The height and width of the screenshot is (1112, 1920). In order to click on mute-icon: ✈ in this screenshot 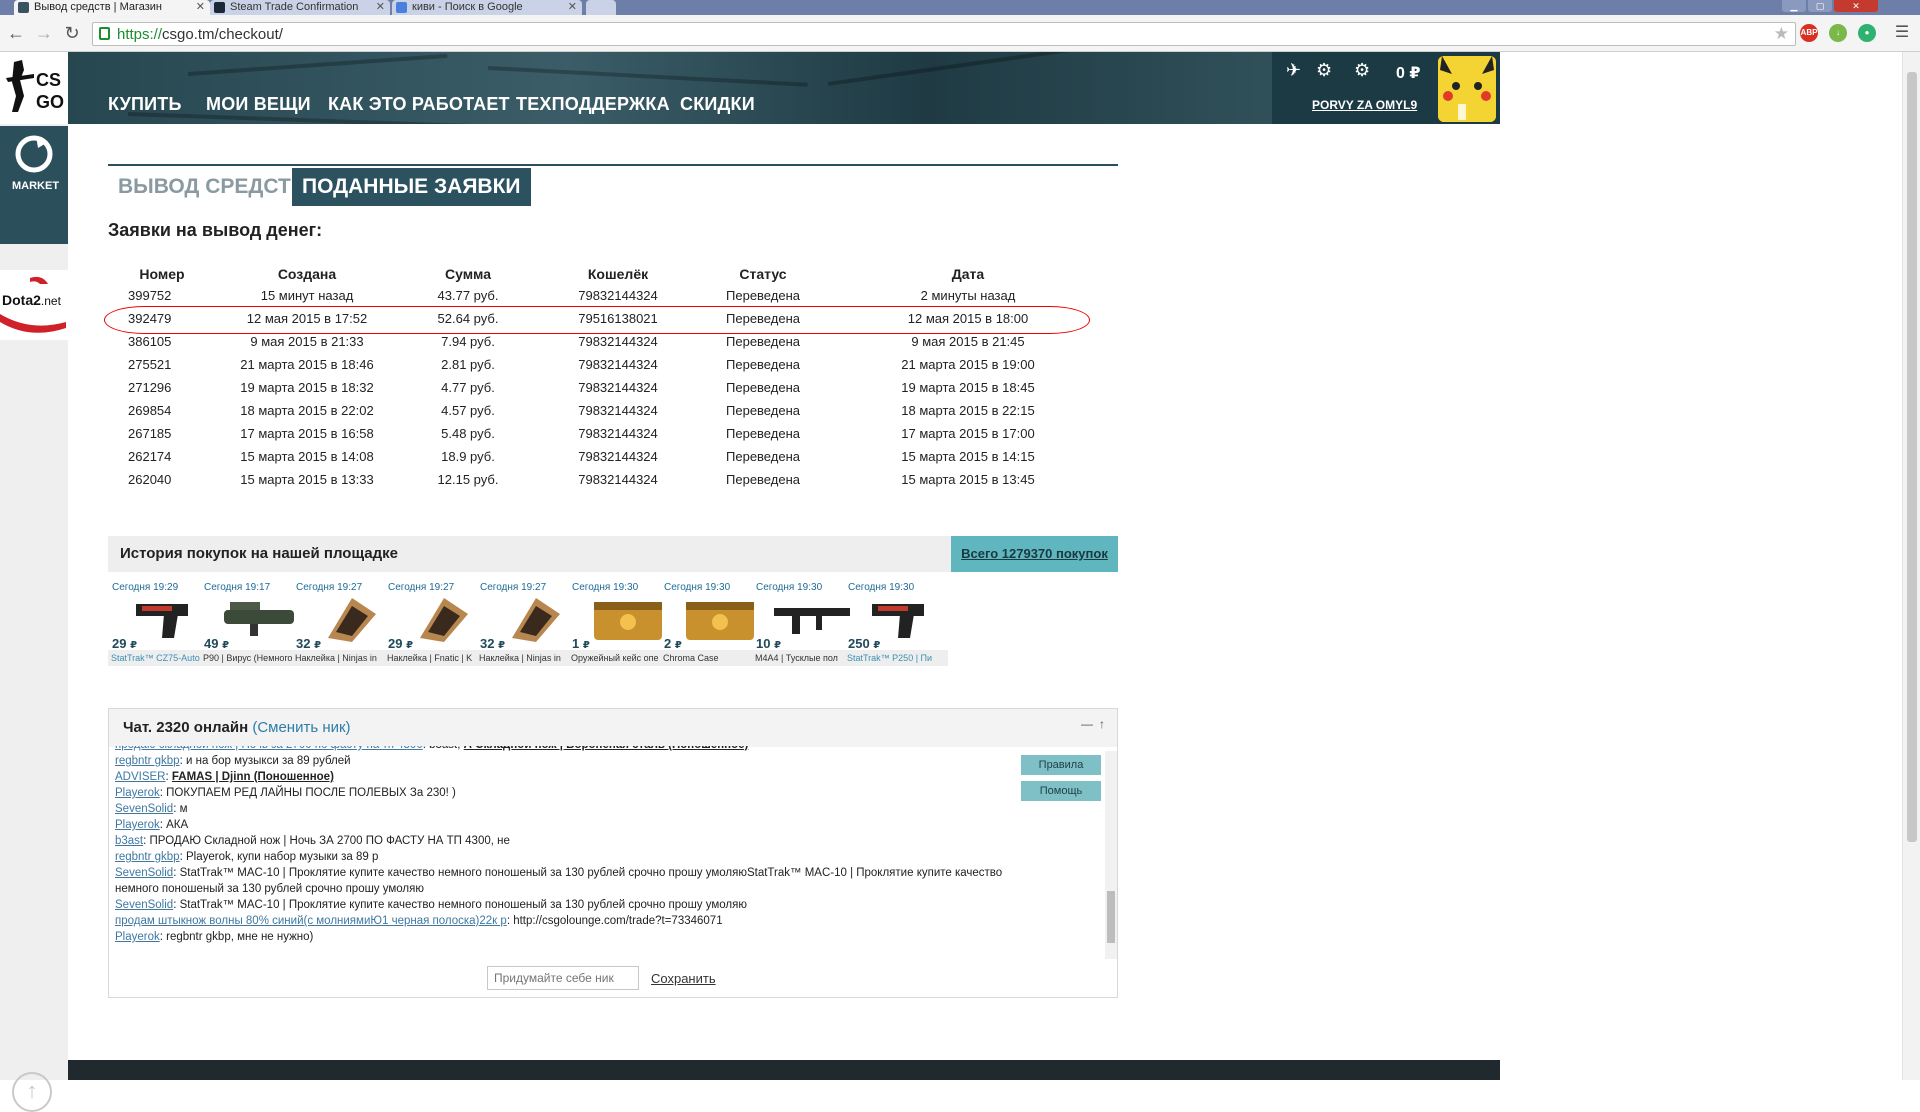, I will do `click(1293, 70)`.